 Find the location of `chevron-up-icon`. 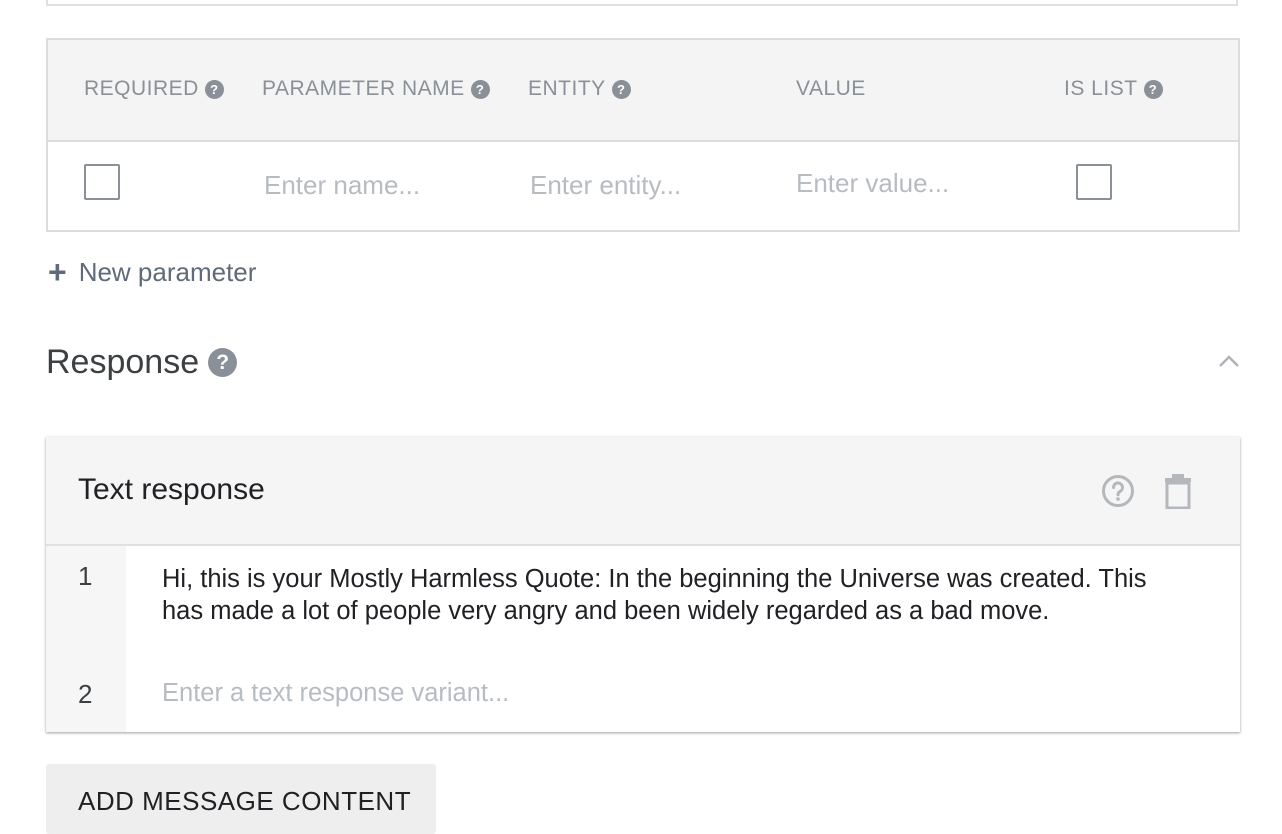

chevron-up-icon is located at coordinates (1229, 362).